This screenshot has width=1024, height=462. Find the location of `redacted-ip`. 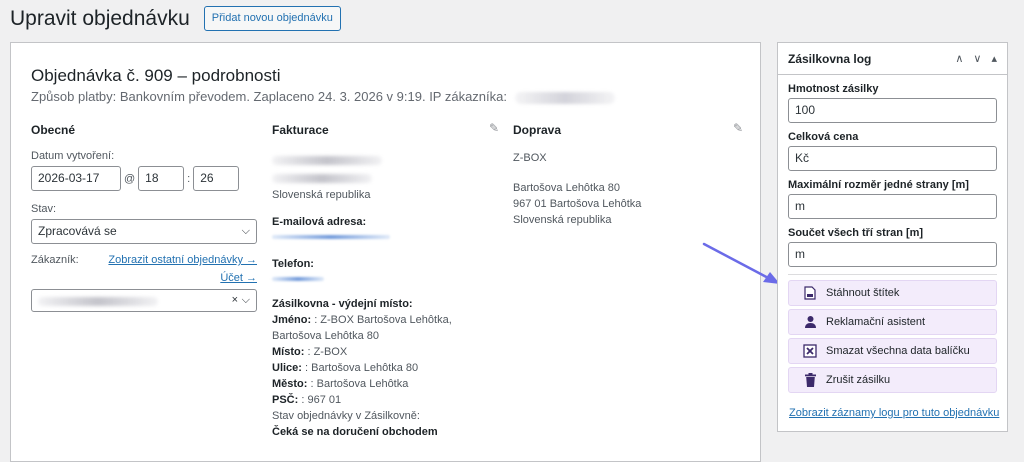

redacted-ip is located at coordinates (564, 97).